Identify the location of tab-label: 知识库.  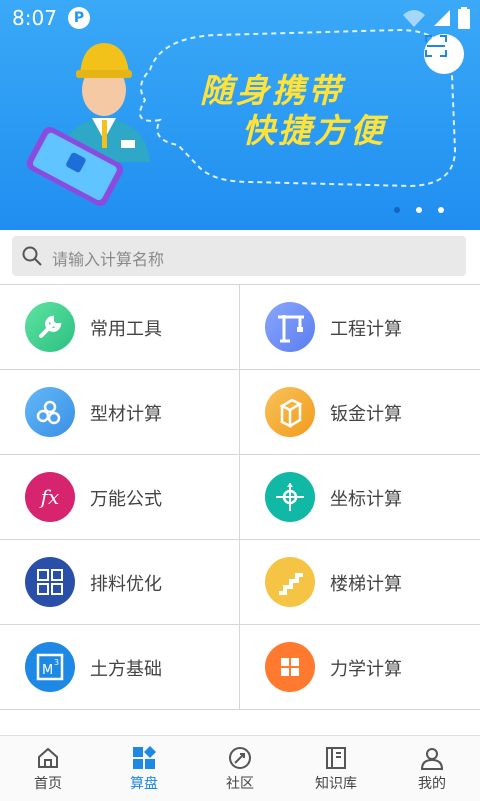
(336, 784).